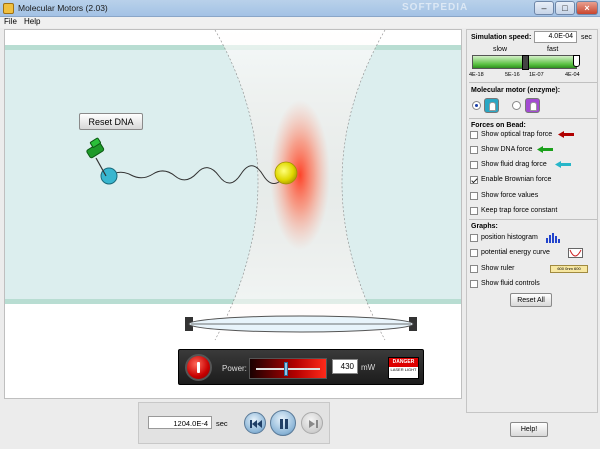 This screenshot has width=600, height=449. Describe the element at coordinates (198, 367) in the screenshot. I see `laser-power-button` at that location.